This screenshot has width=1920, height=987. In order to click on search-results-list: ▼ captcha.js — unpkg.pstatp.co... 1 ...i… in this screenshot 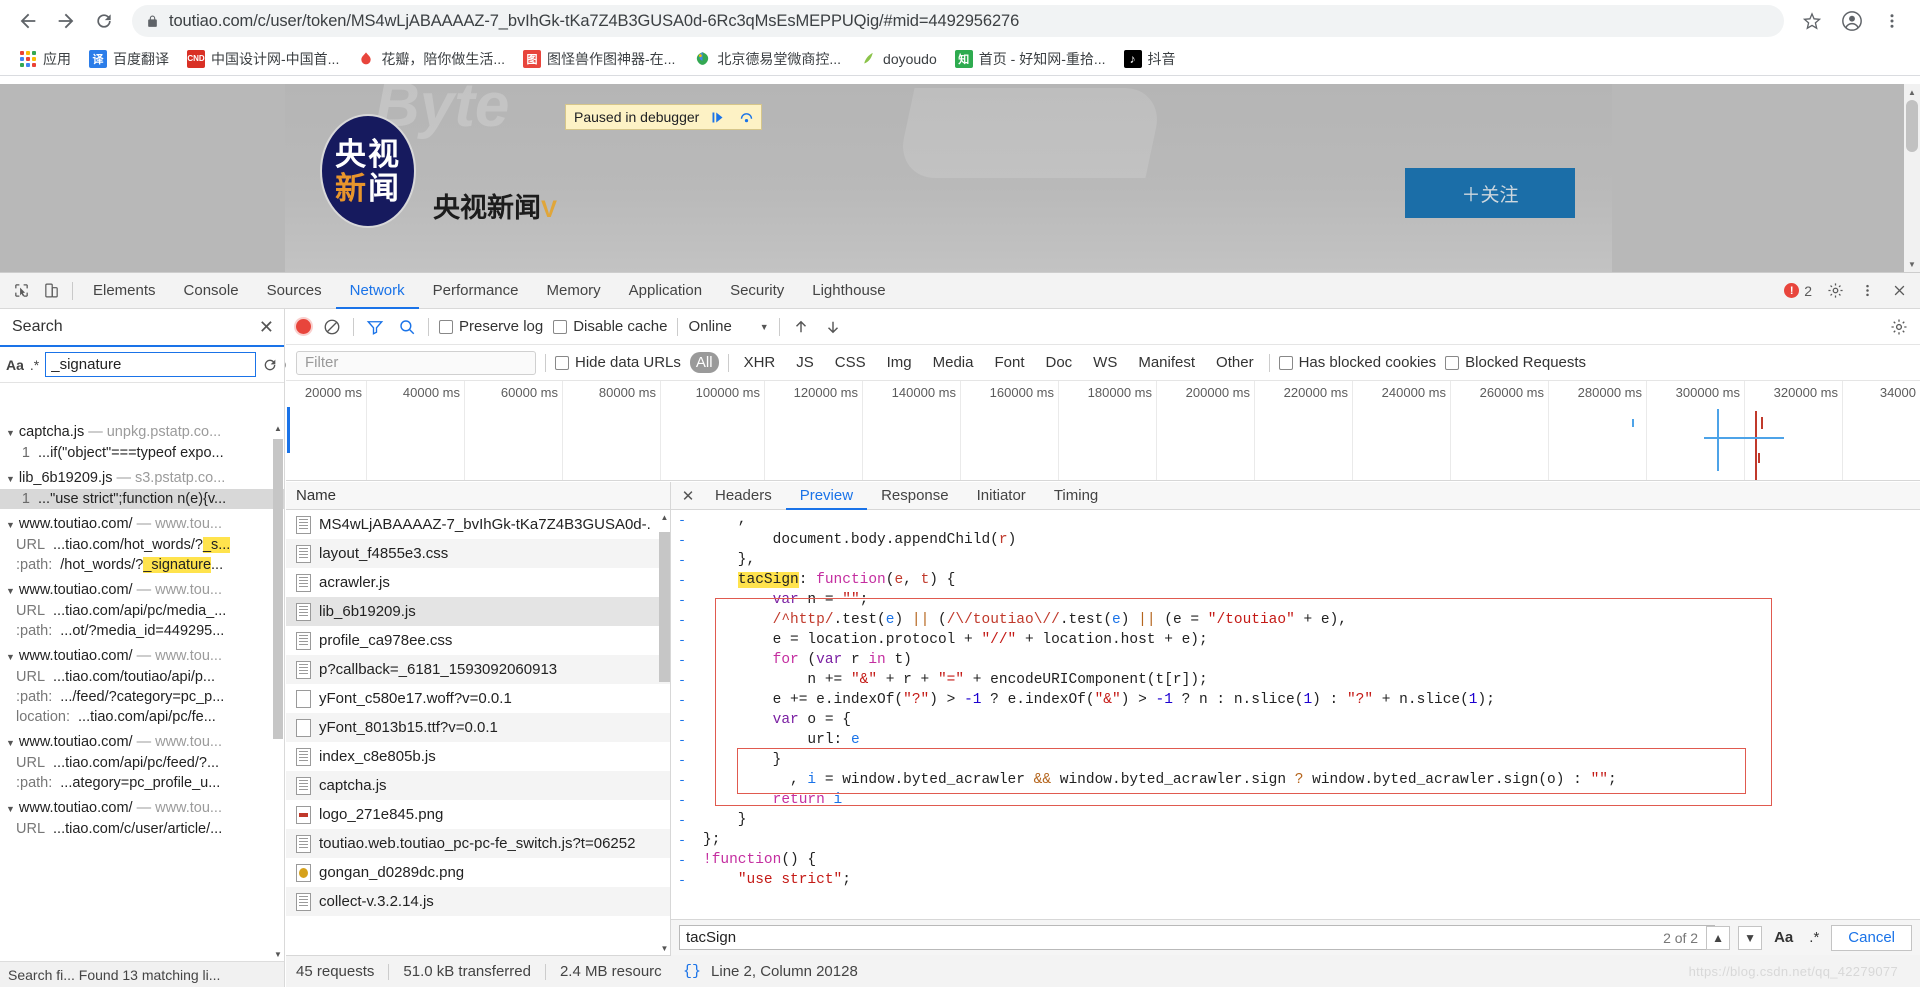, I will do `click(142, 691)`.